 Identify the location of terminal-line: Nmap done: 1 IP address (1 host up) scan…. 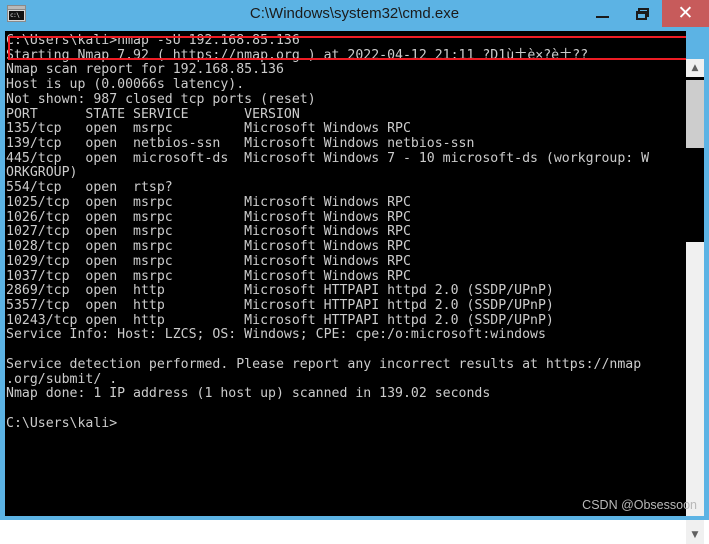
(248, 394).